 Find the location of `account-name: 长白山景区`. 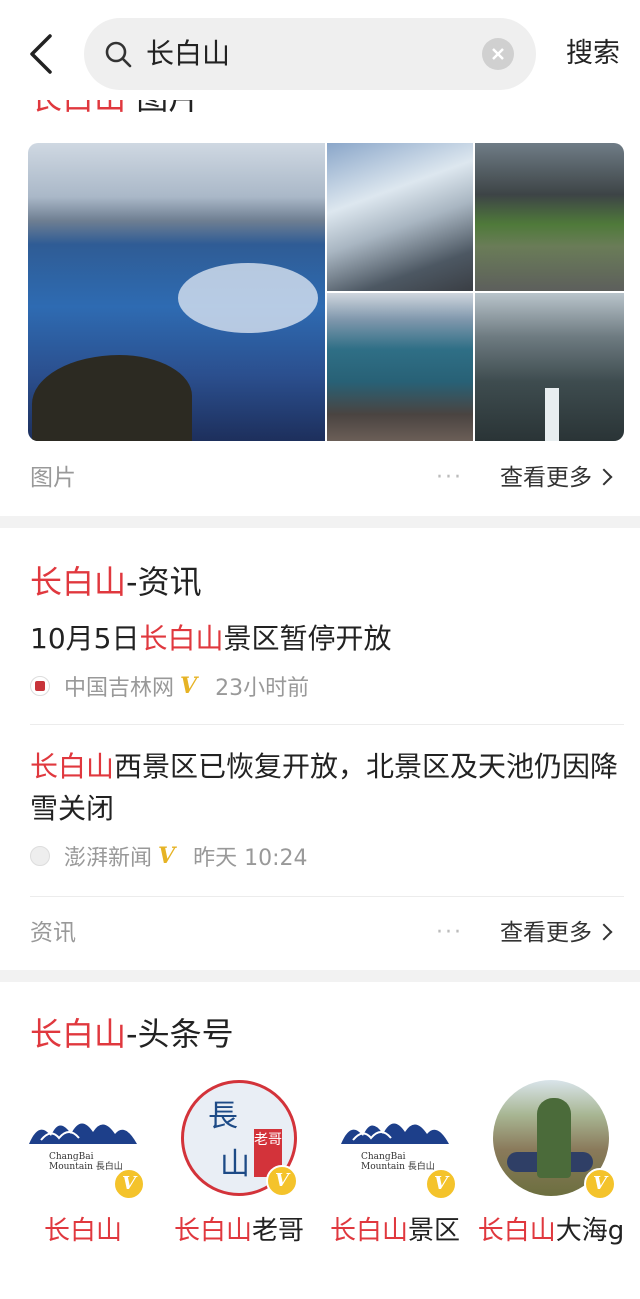

account-name: 长白山景区 is located at coordinates (395, 1231).